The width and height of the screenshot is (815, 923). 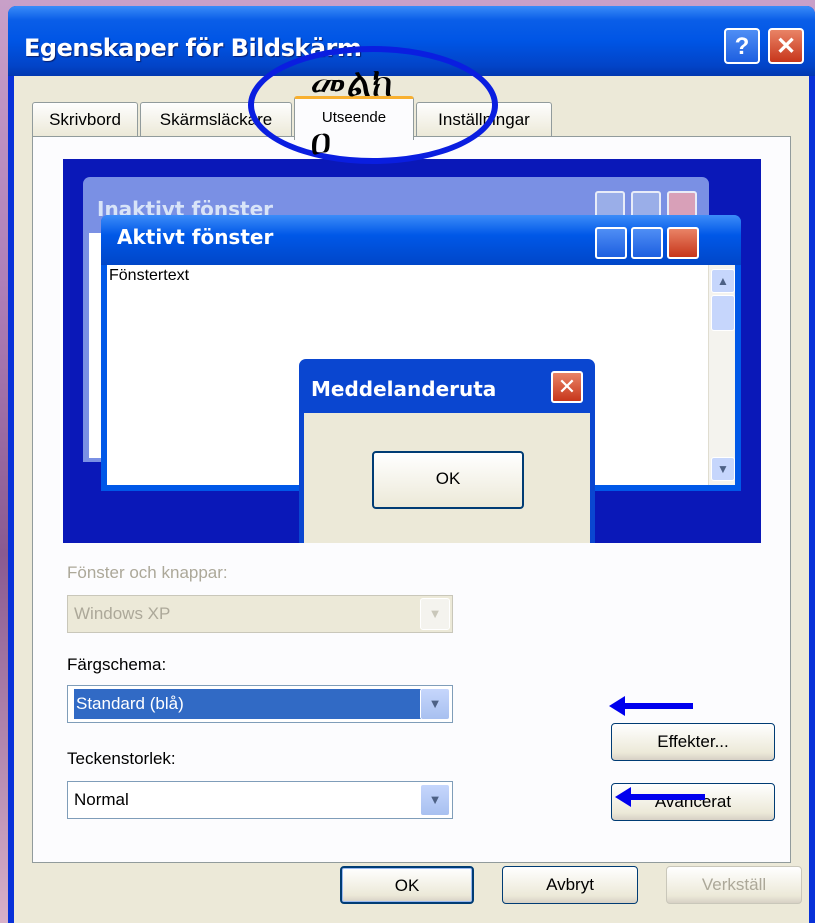 What do you see at coordinates (721, 375) in the screenshot?
I see `preview-scrollbar: ▲ ▼` at bounding box center [721, 375].